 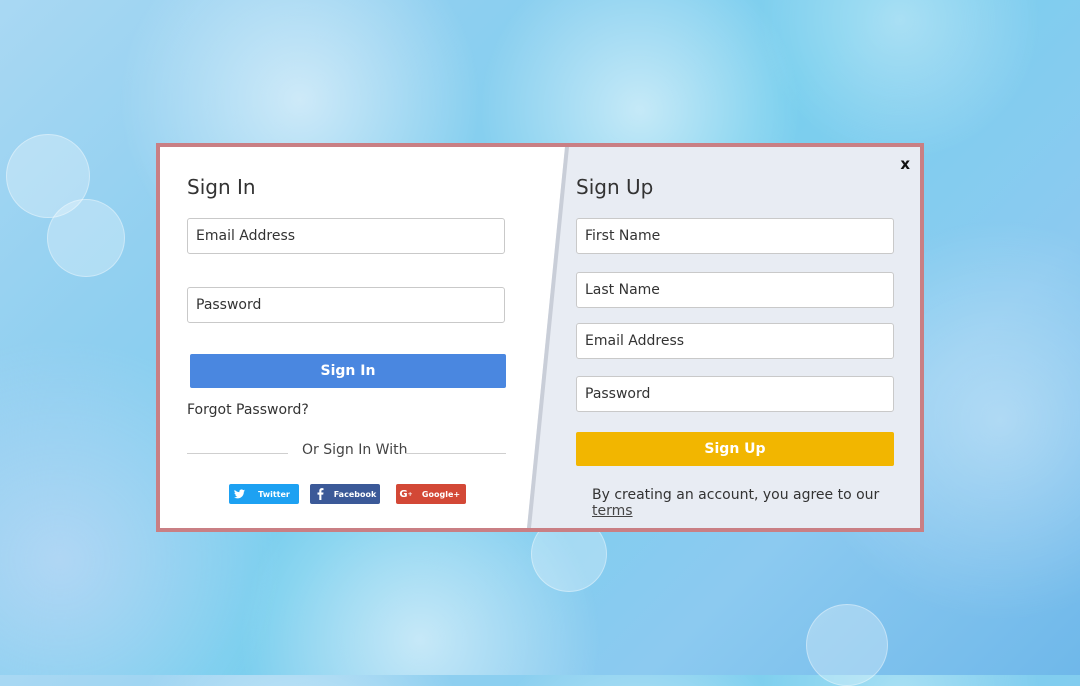 What do you see at coordinates (455, 453) in the screenshot?
I see `or-divider-right` at bounding box center [455, 453].